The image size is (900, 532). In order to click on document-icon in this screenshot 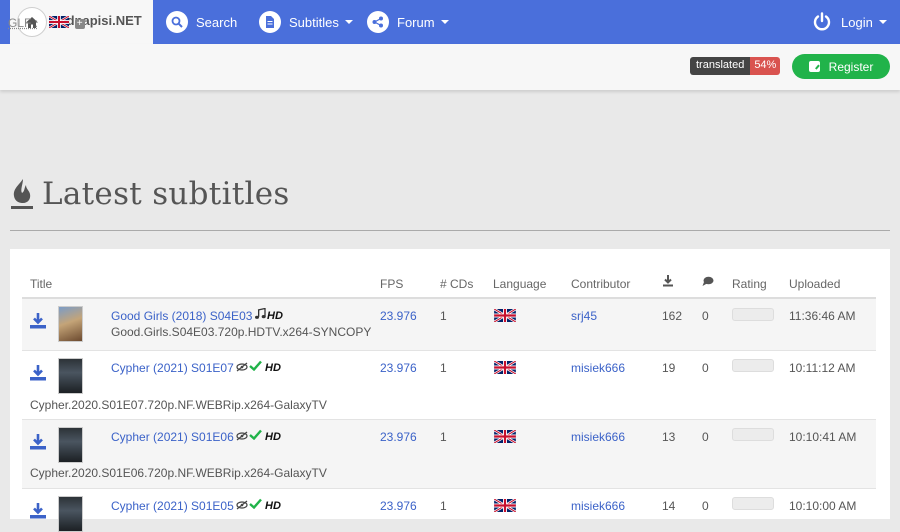, I will do `click(270, 22)`.